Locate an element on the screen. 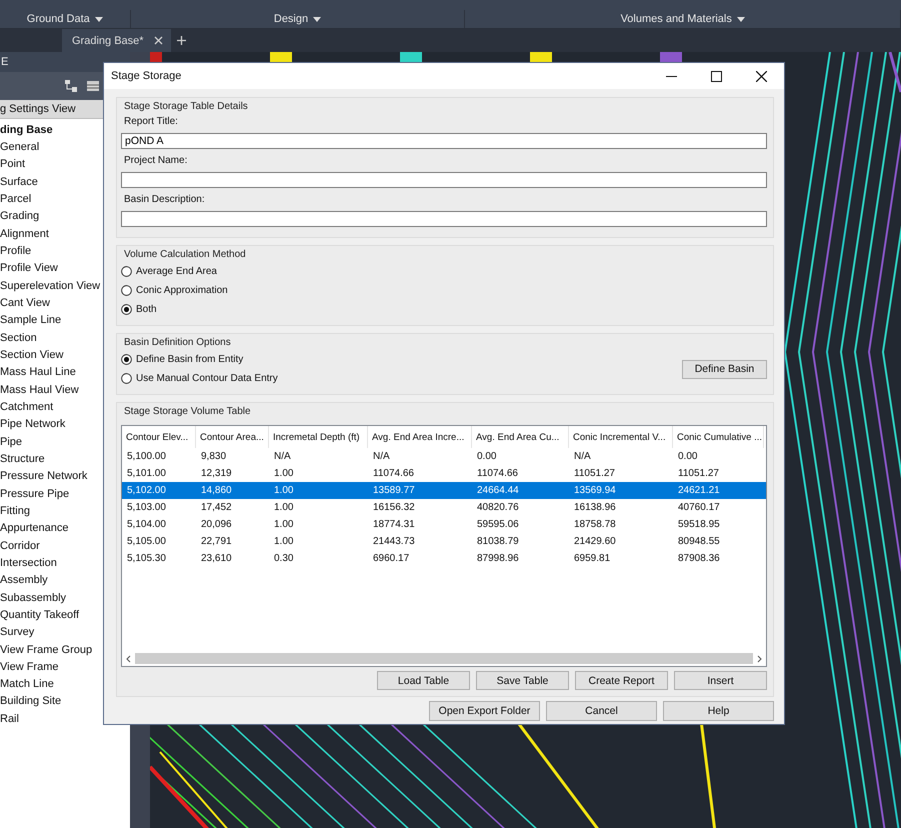 Image resolution: width=901 pixels, height=828 pixels. tree-item: Pipe is located at coordinates (11, 442).